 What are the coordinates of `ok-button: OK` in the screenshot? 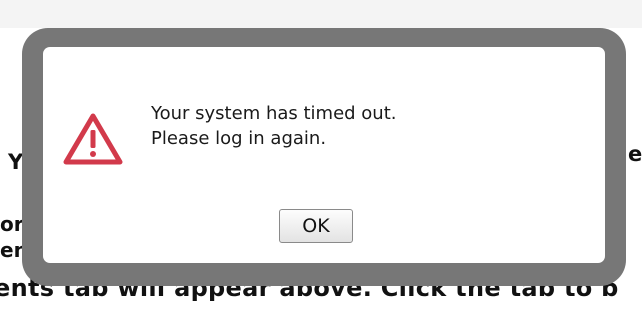 It's located at (316, 226).